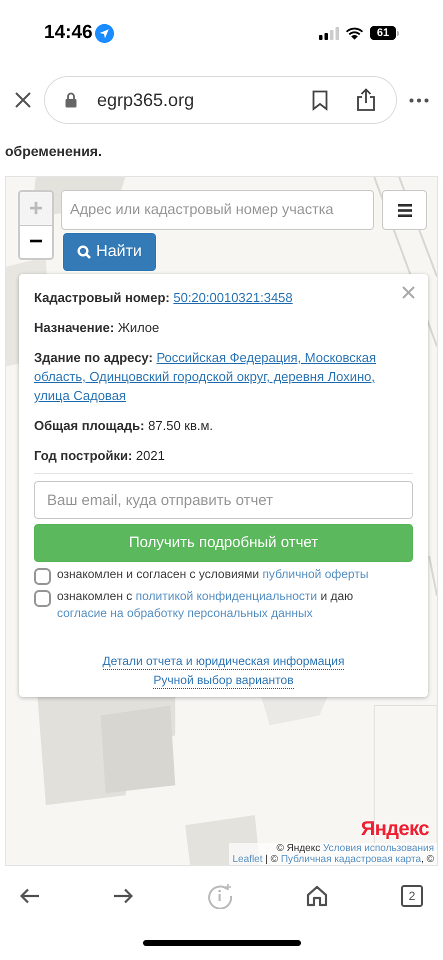 The width and height of the screenshot is (443, 960). What do you see at coordinates (84, 252) in the screenshot?
I see `search-icon` at bounding box center [84, 252].